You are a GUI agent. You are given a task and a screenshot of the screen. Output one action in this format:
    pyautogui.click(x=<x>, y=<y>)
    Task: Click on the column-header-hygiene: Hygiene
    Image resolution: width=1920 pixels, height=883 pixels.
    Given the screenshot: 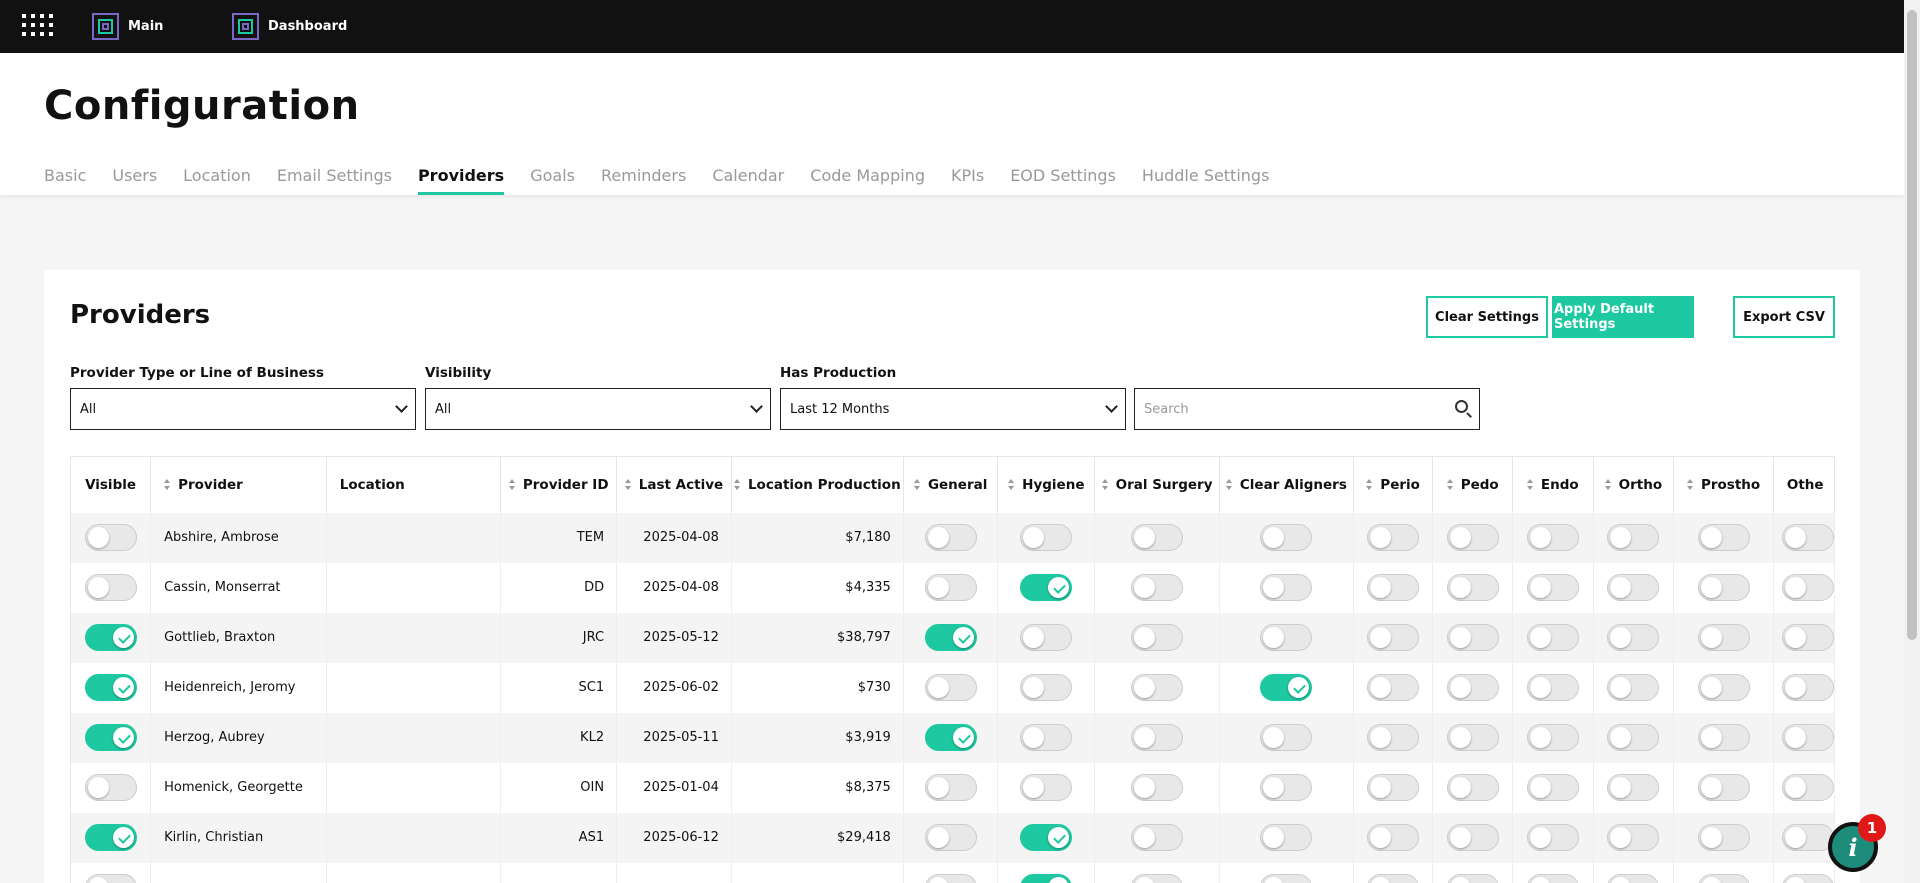 What is the action you would take?
    pyautogui.click(x=1046, y=484)
    